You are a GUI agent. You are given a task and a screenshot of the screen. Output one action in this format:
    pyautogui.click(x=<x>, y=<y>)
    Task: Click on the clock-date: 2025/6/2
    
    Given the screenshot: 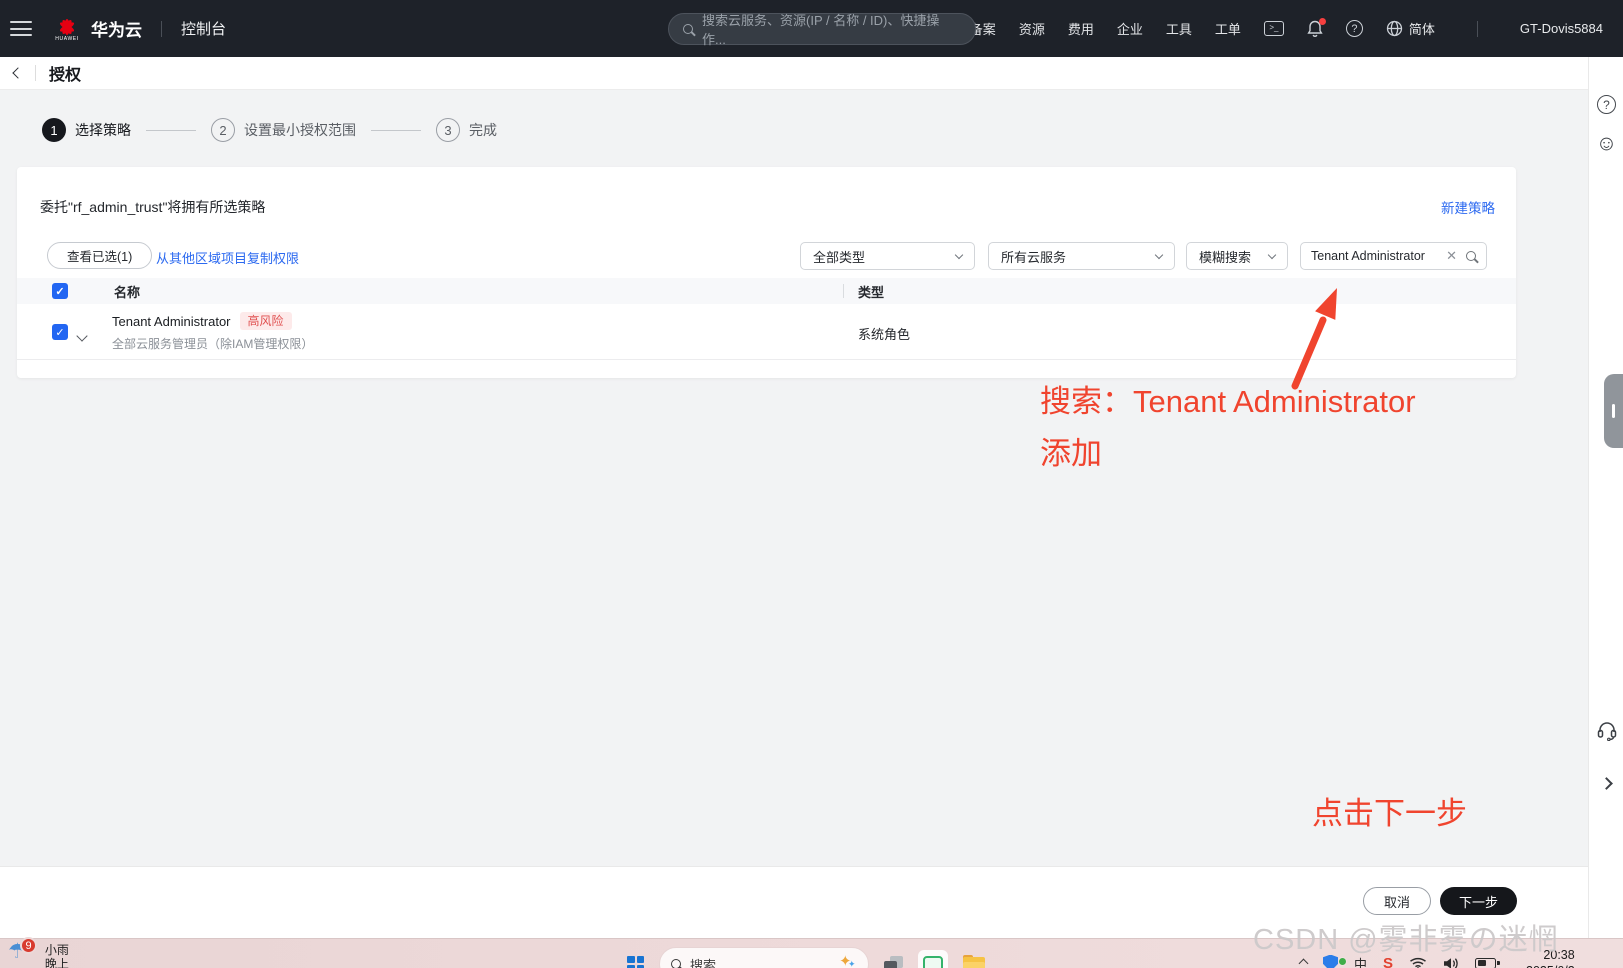 What is the action you would take?
    pyautogui.click(x=1550, y=965)
    